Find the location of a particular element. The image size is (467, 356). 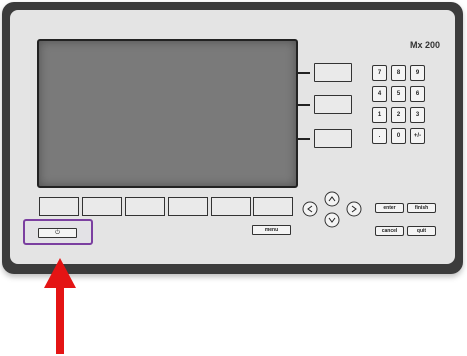

cancel-button: cancel is located at coordinates (389, 231).